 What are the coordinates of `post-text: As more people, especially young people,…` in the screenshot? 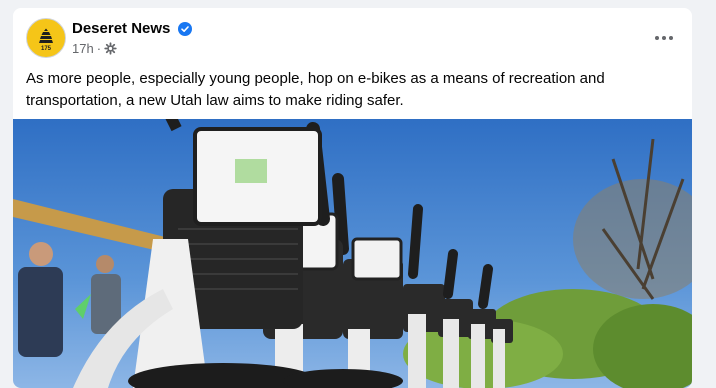 It's located at (315, 89).